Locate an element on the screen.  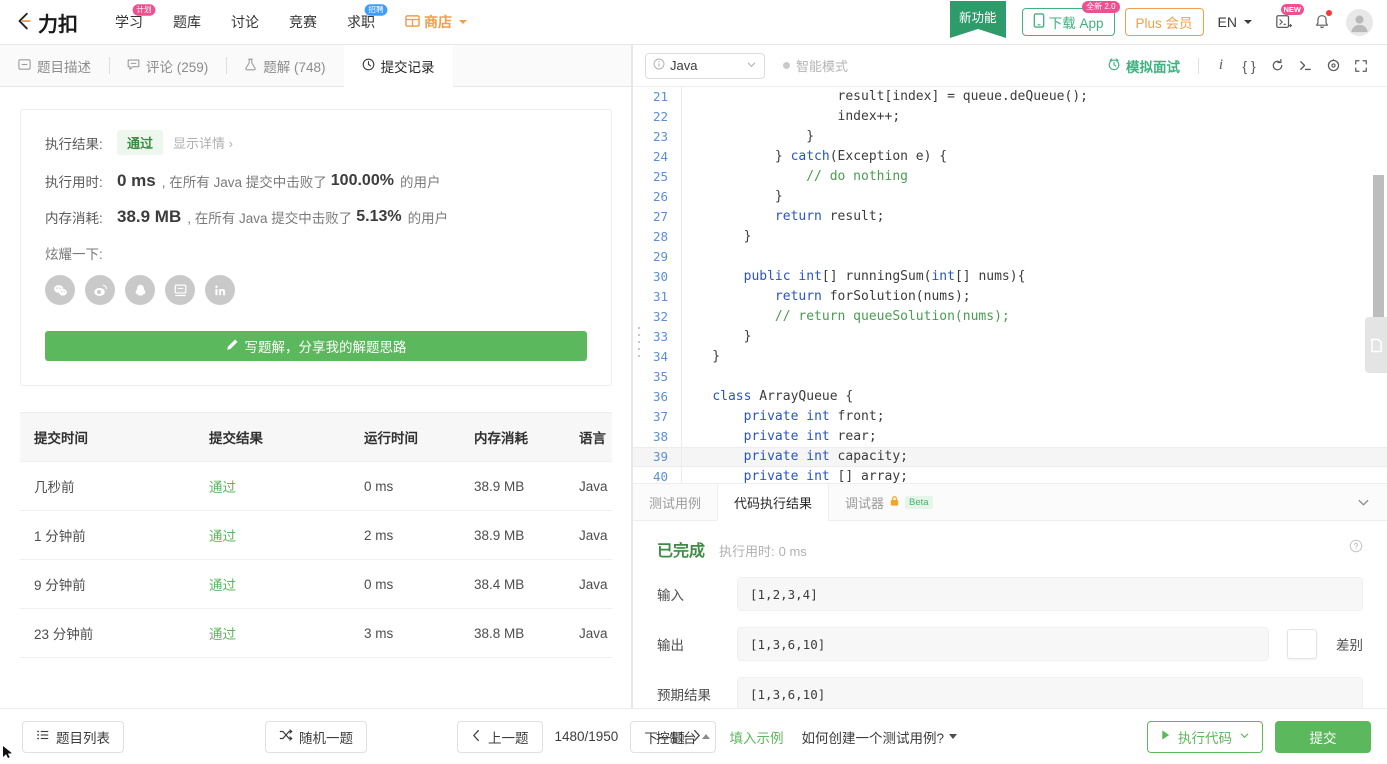
help-circle-icon is located at coordinates (1356, 547).